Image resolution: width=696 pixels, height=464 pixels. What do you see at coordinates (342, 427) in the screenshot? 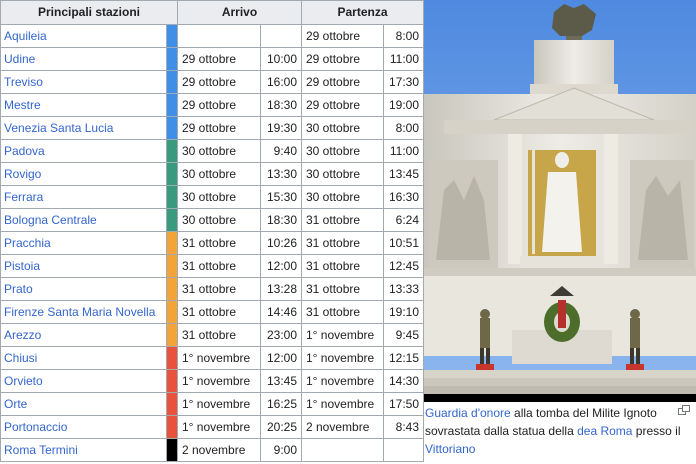
I see `departure-date: 2 novembre` at bounding box center [342, 427].